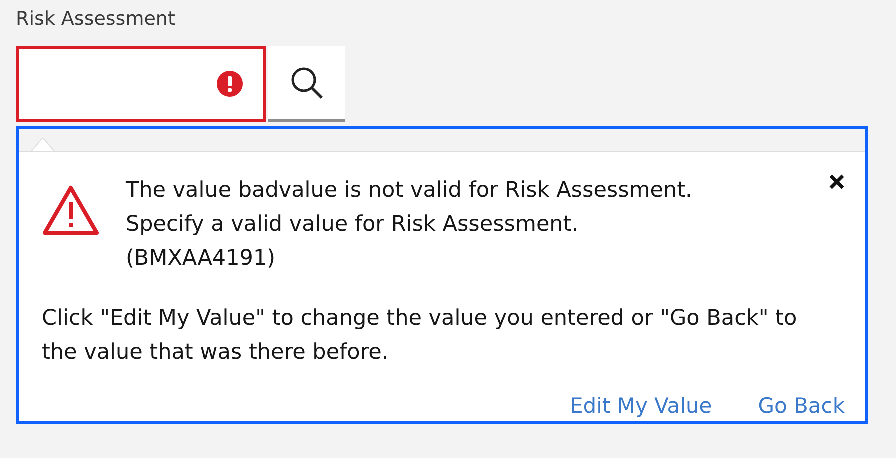 The height and width of the screenshot is (458, 896). I want to click on search-icon, so click(307, 83).